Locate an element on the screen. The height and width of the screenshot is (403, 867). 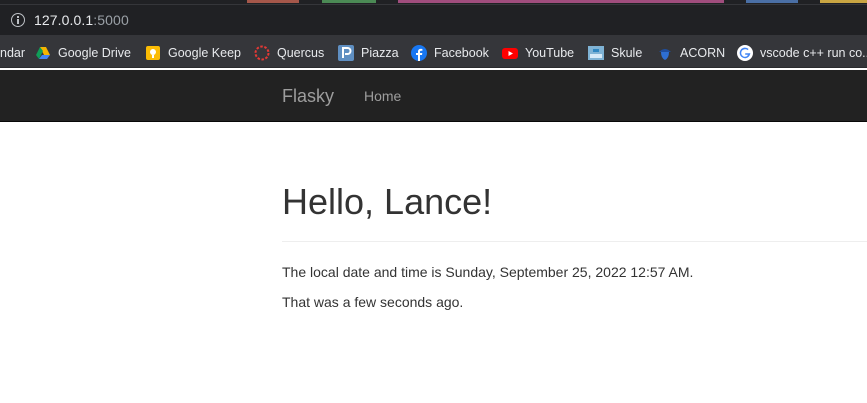
page-header: Hello, Lance! is located at coordinates (574, 211).